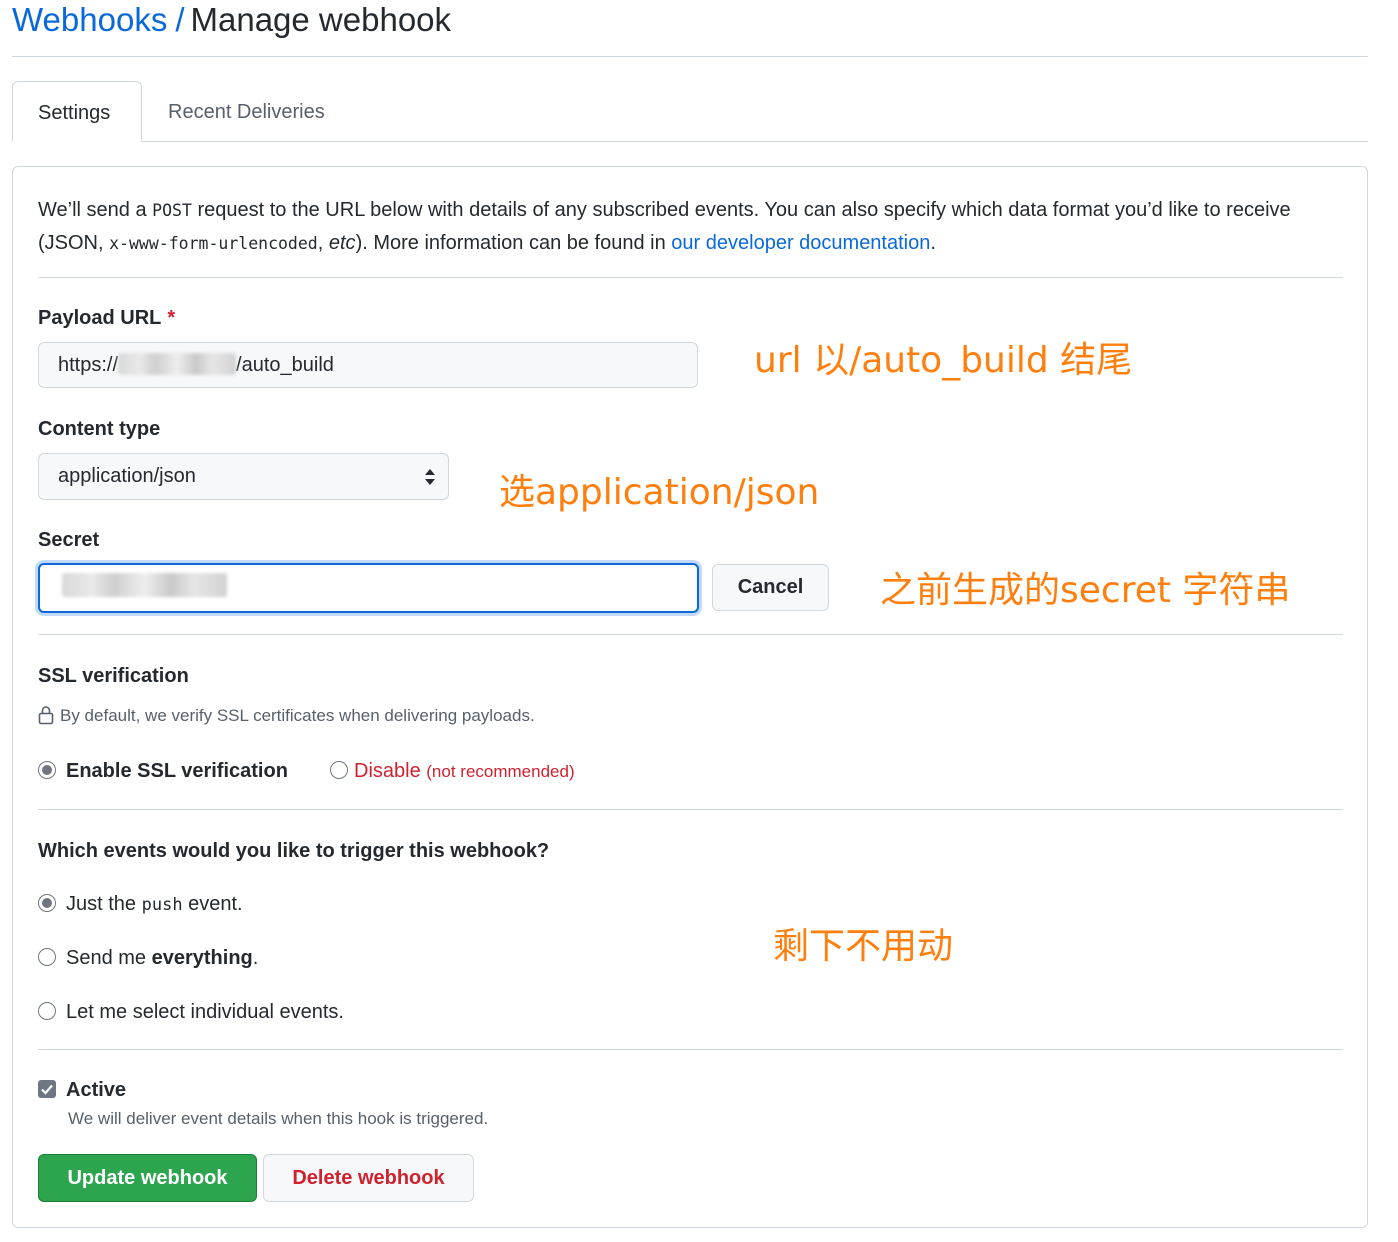 This screenshot has height=1242, width=1398. Describe the element at coordinates (323, 243) in the screenshot. I see `intro-part: ,` at that location.